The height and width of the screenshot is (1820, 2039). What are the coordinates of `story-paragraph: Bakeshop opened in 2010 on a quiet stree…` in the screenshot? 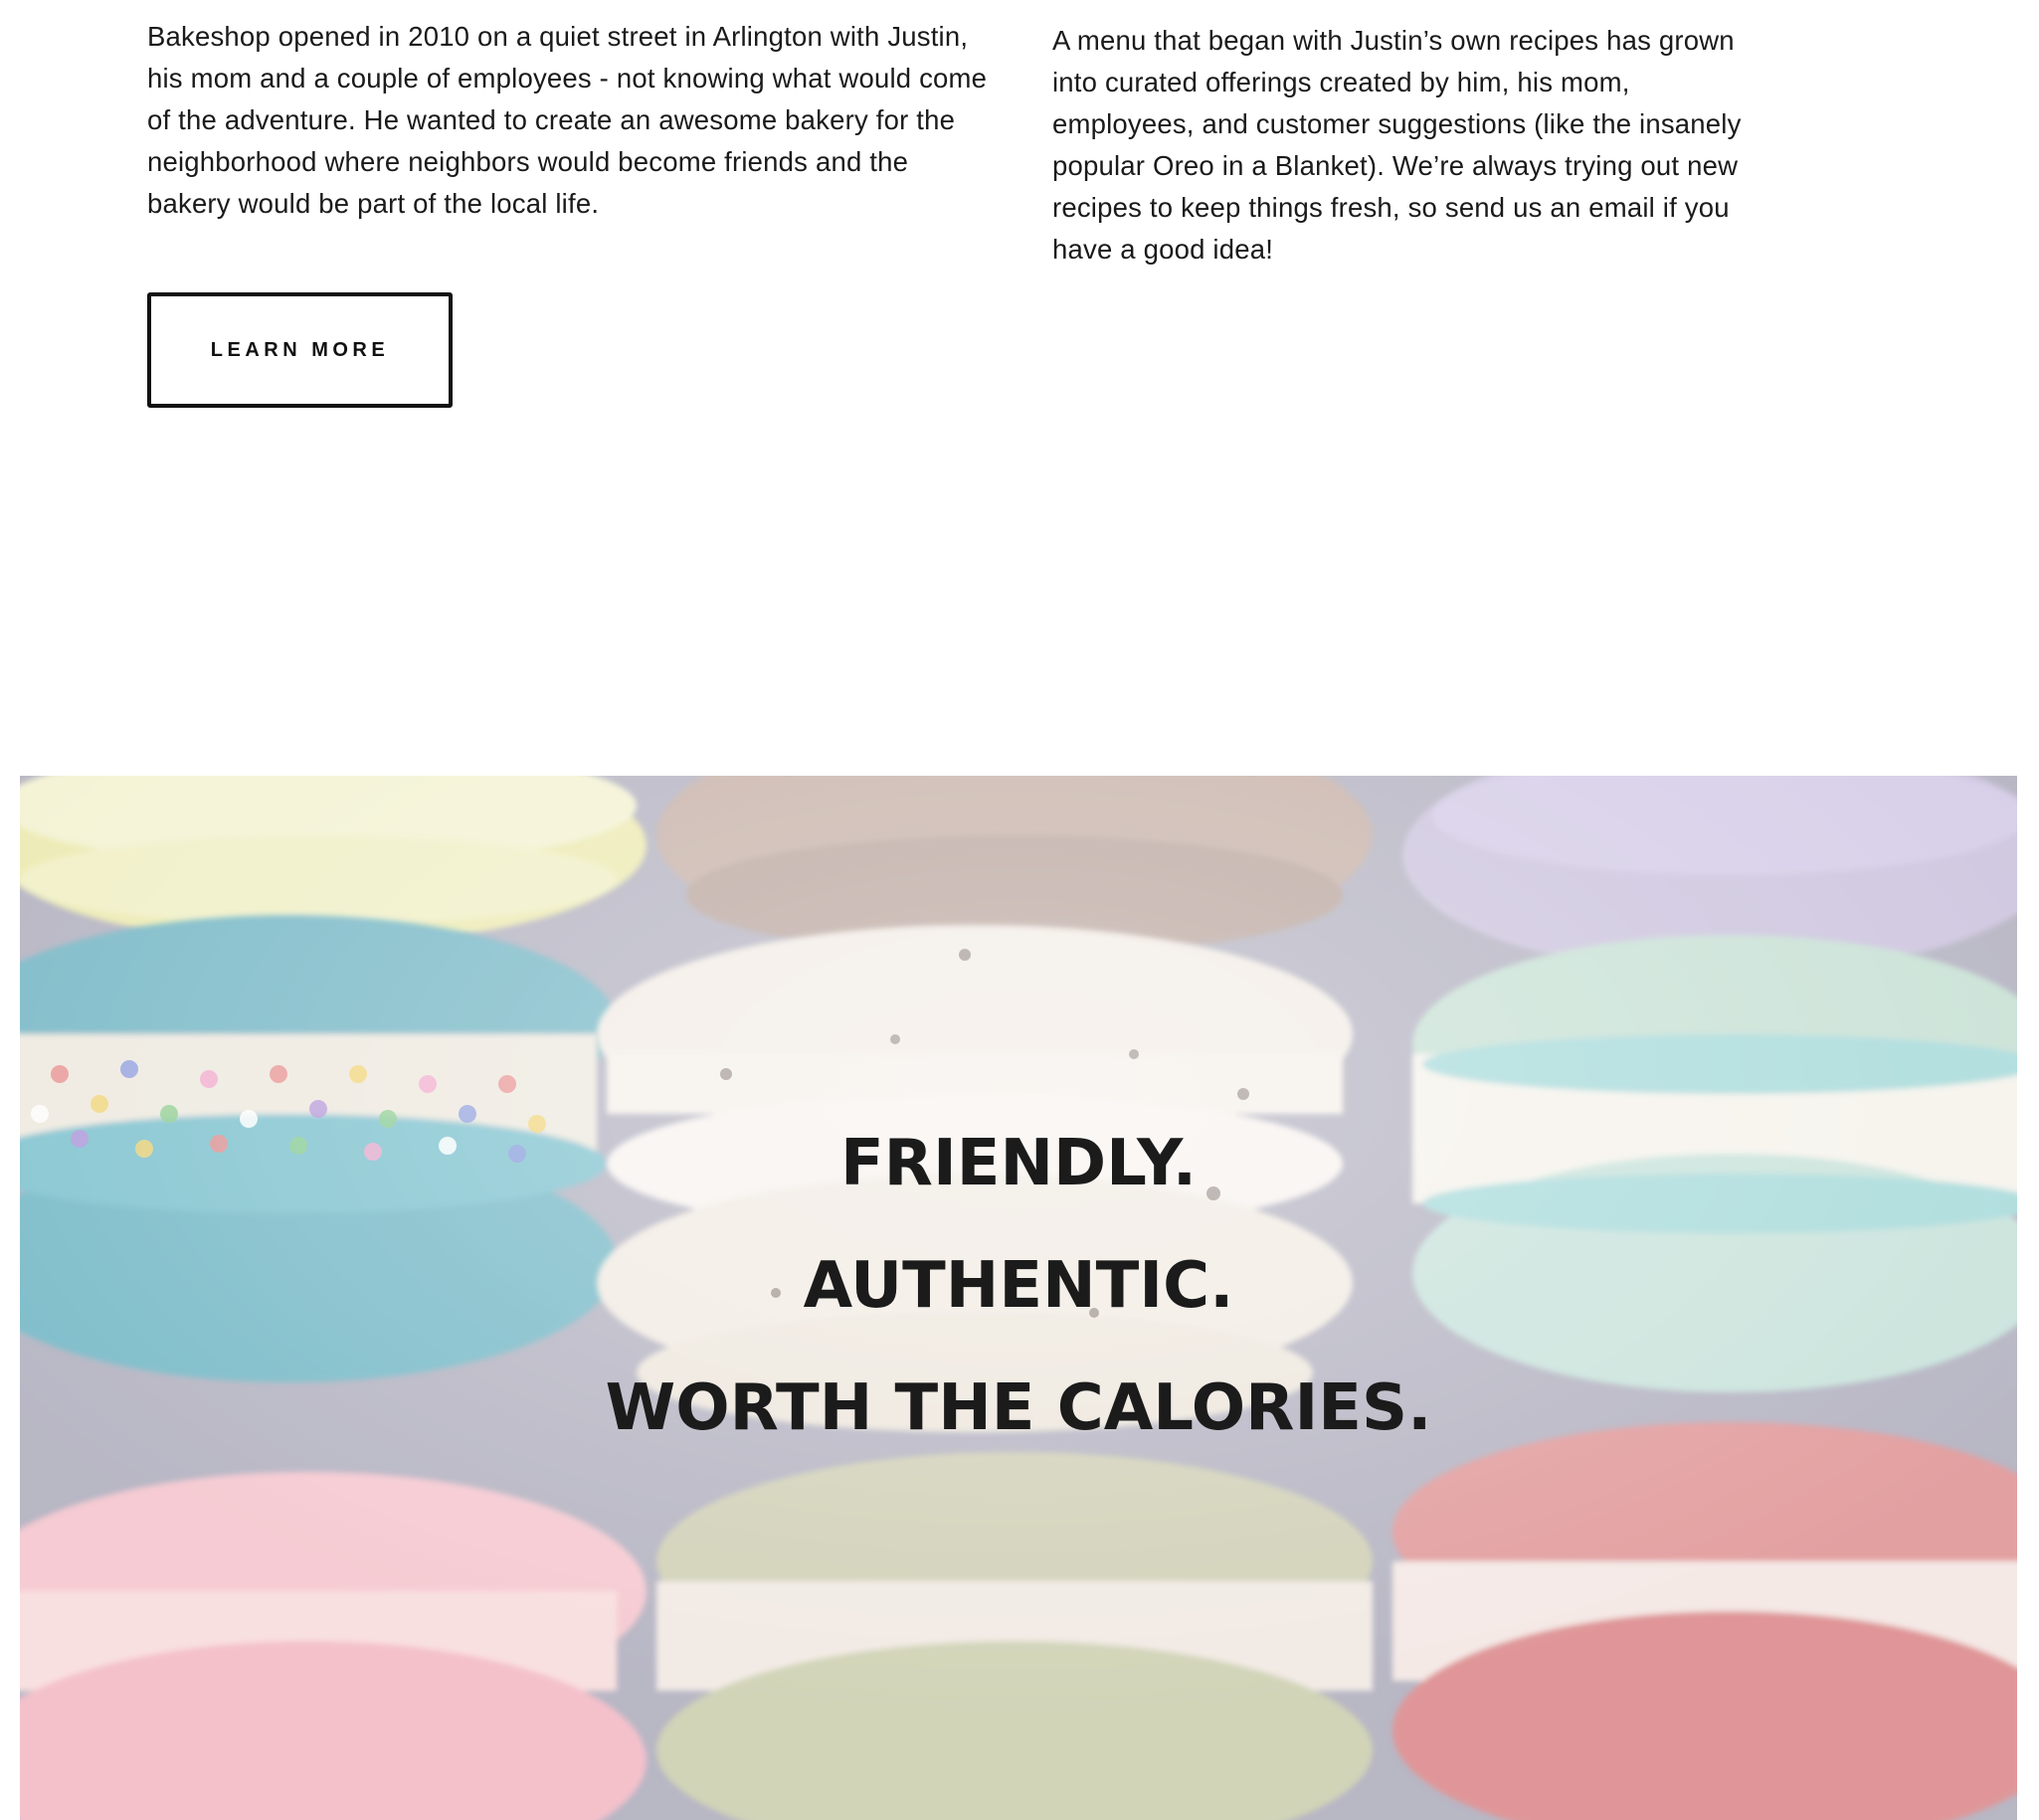 It's located at (567, 120).